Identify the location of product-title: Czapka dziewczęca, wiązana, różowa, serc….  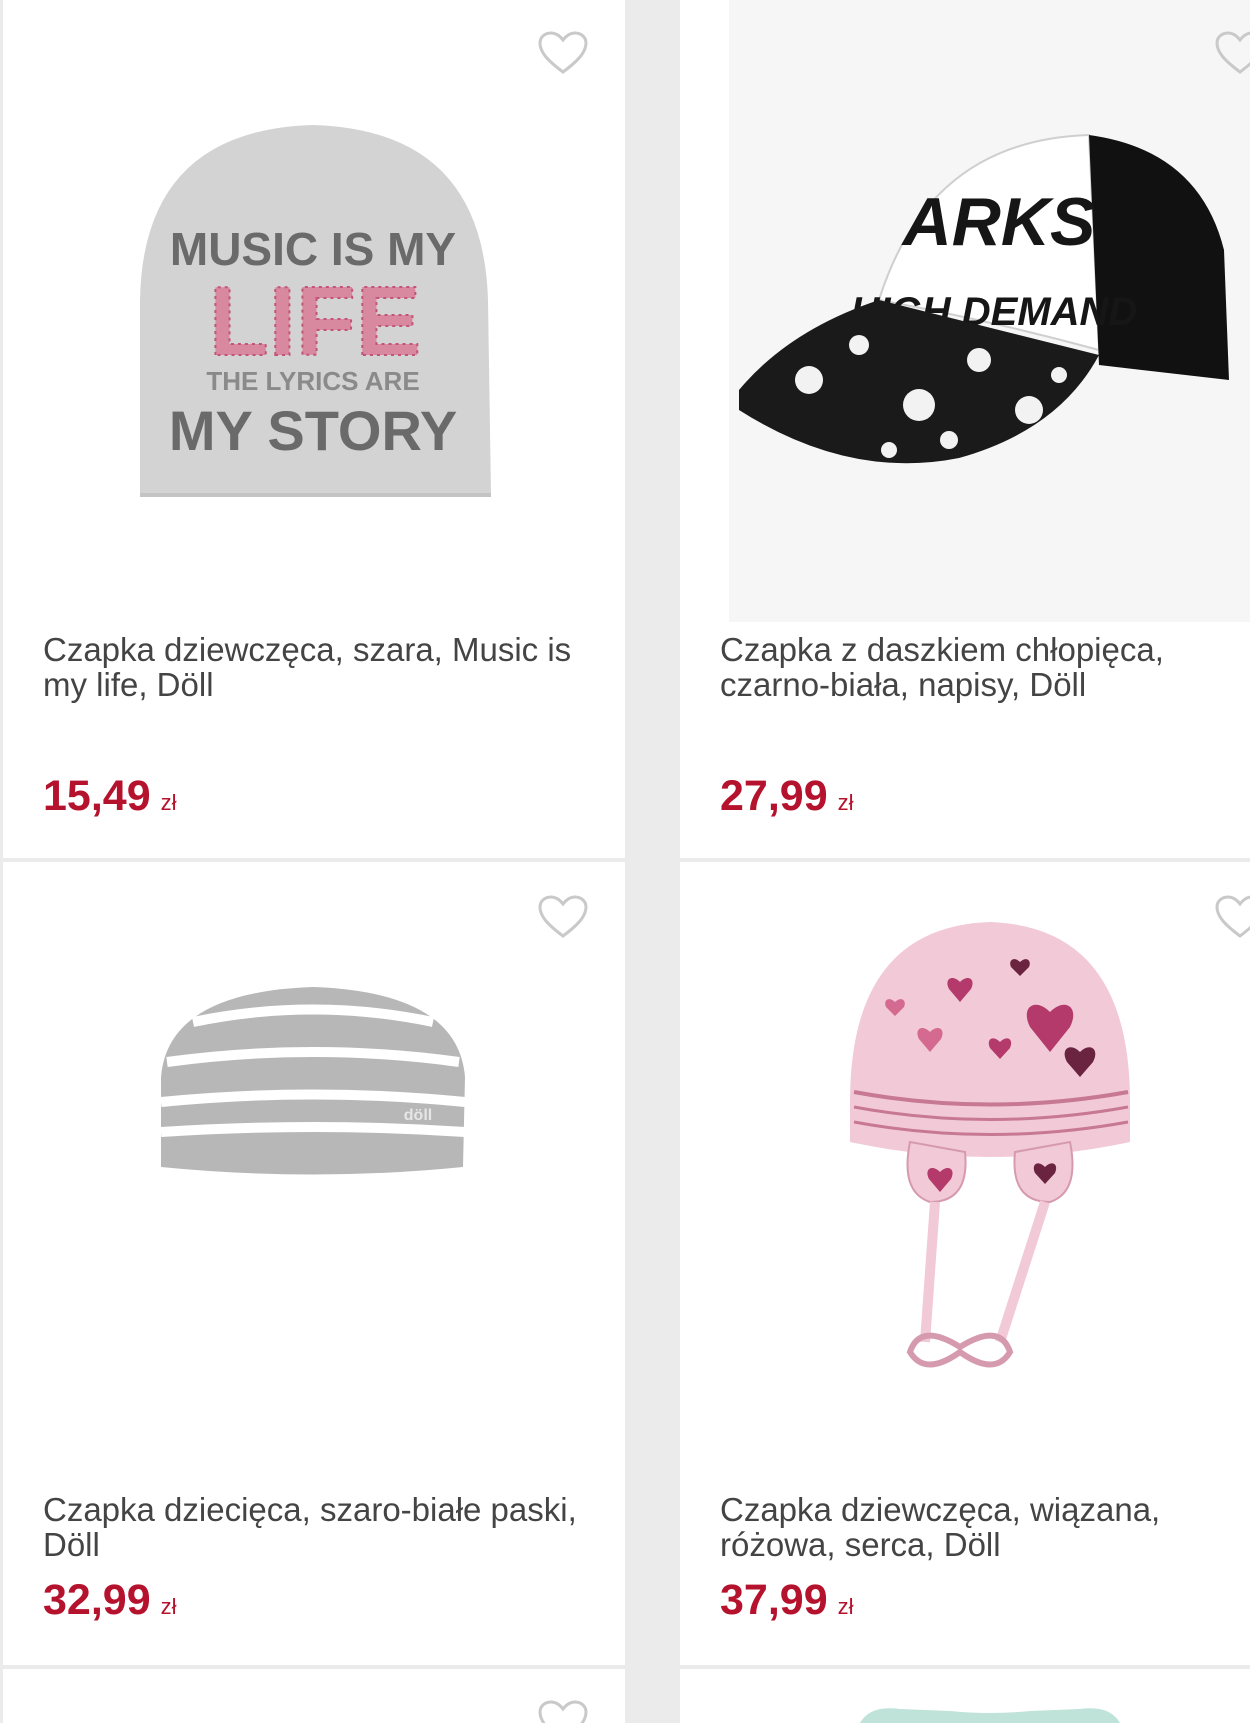
(980, 1527).